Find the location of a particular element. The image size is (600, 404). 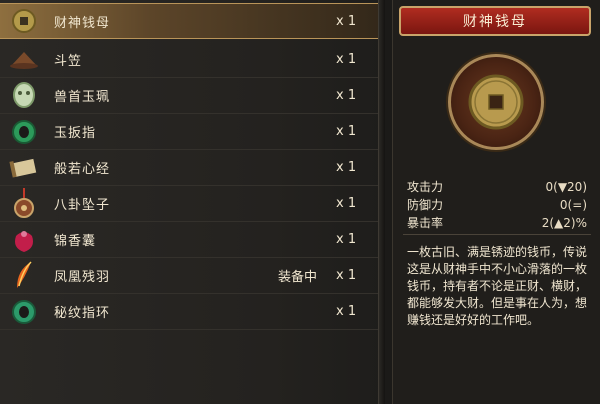

item-title: 财神钱母 is located at coordinates (495, 22).